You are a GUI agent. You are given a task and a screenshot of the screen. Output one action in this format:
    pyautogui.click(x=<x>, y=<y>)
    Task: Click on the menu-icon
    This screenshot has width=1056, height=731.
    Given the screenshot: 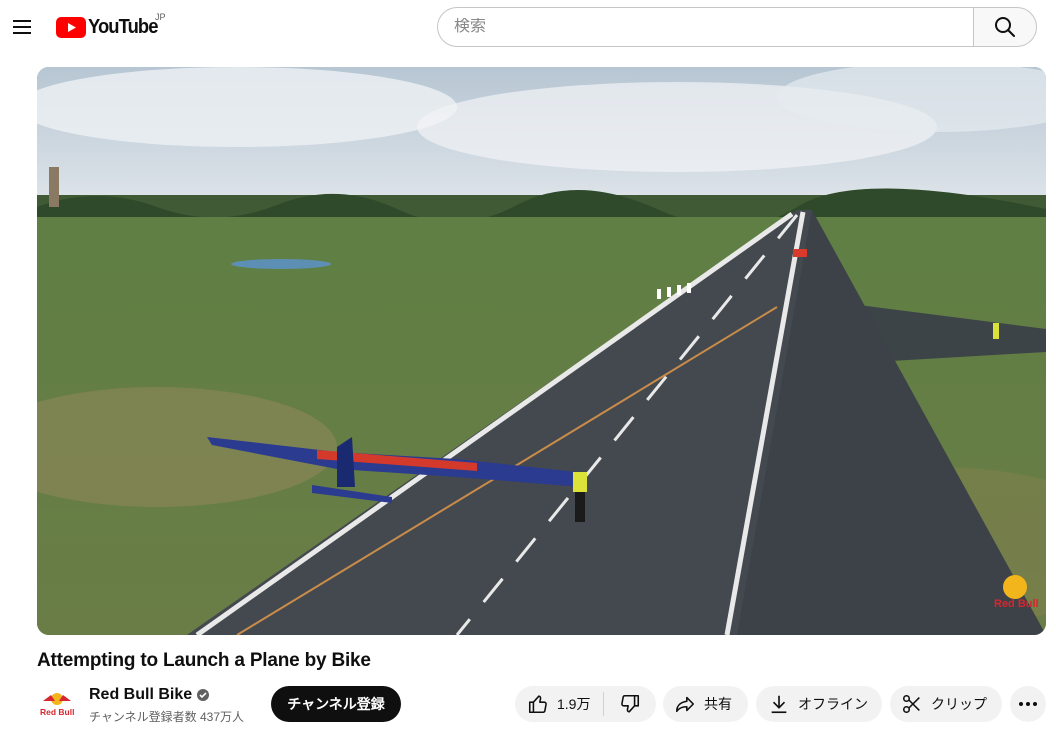 What is the action you would take?
    pyautogui.click(x=22, y=27)
    